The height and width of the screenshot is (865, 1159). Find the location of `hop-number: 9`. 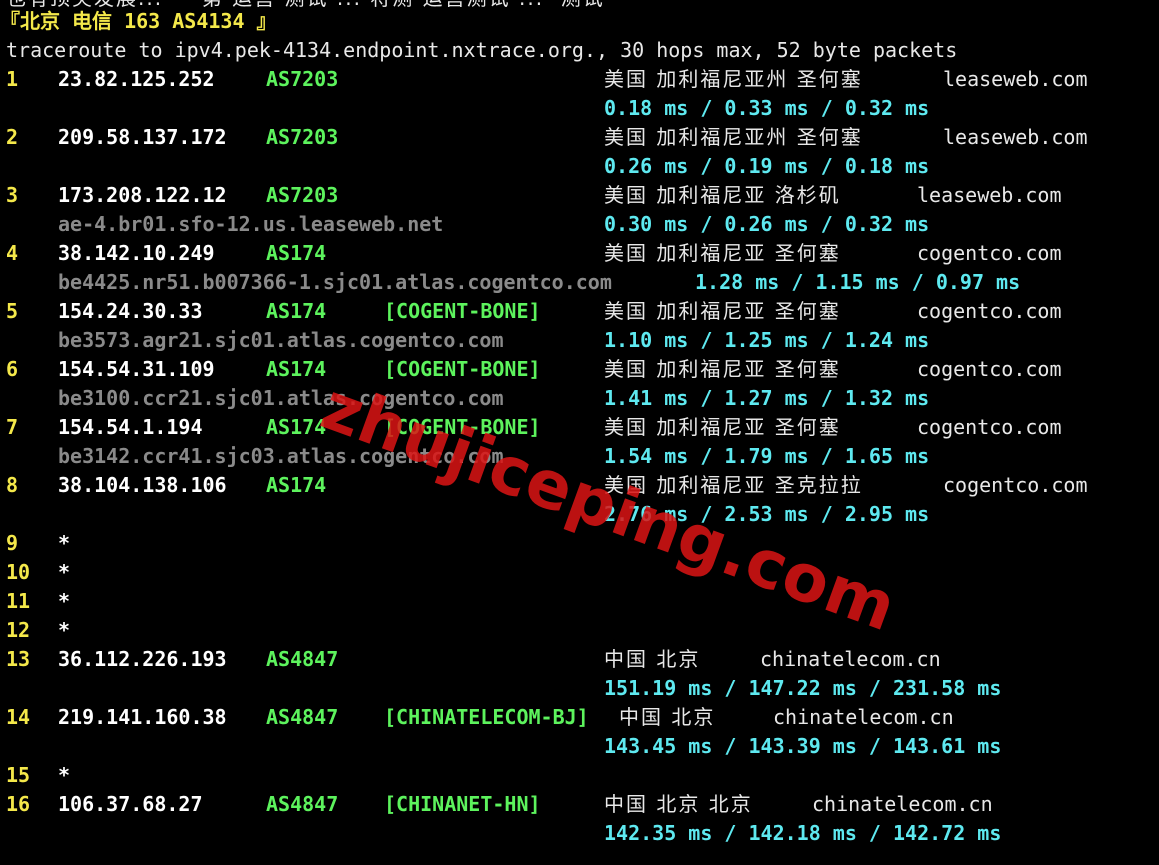

hop-number: 9 is located at coordinates (12, 543).